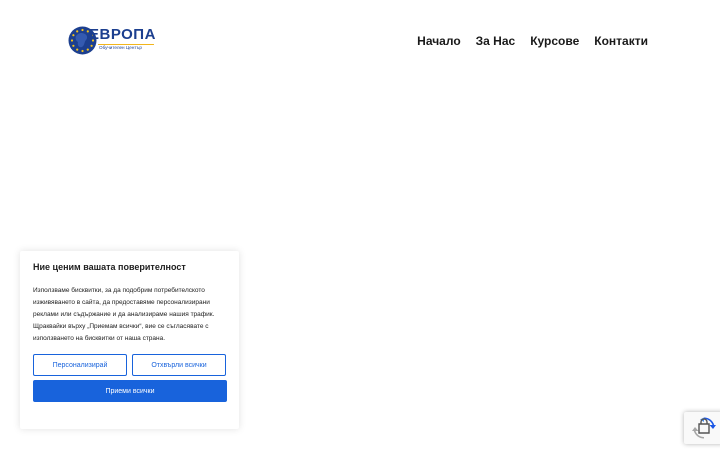 Image resolution: width=720 pixels, height=450 pixels. I want to click on nav-item-home: Начало, so click(438, 41).